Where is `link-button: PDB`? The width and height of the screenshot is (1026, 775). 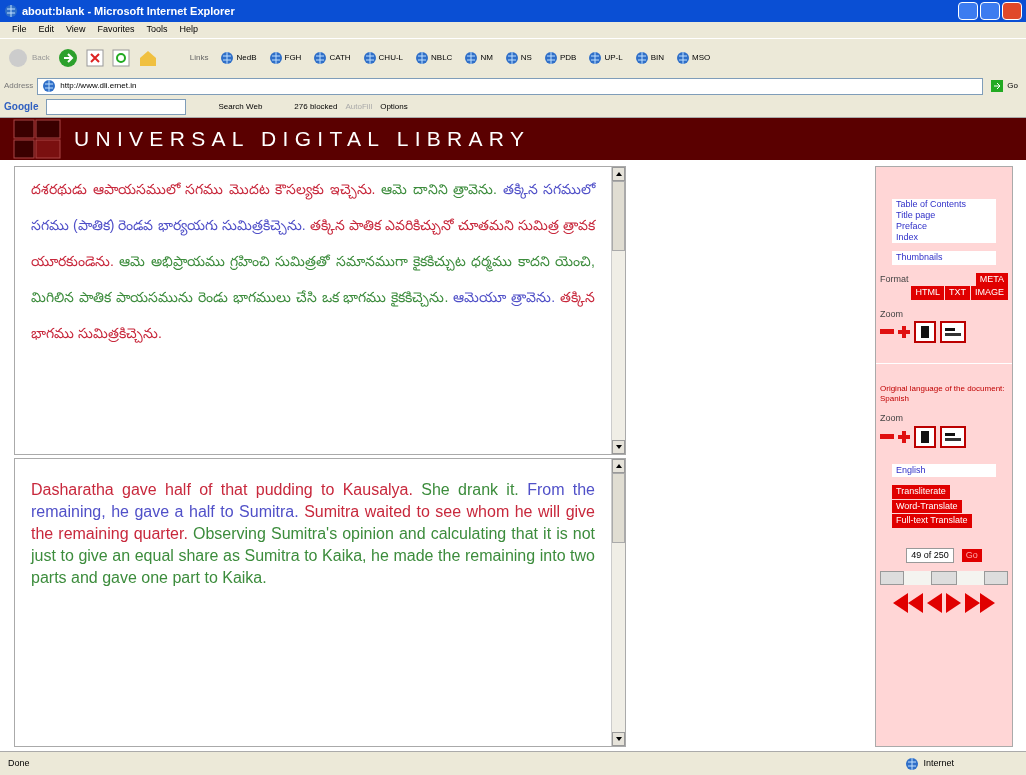 link-button: PDB is located at coordinates (560, 57).